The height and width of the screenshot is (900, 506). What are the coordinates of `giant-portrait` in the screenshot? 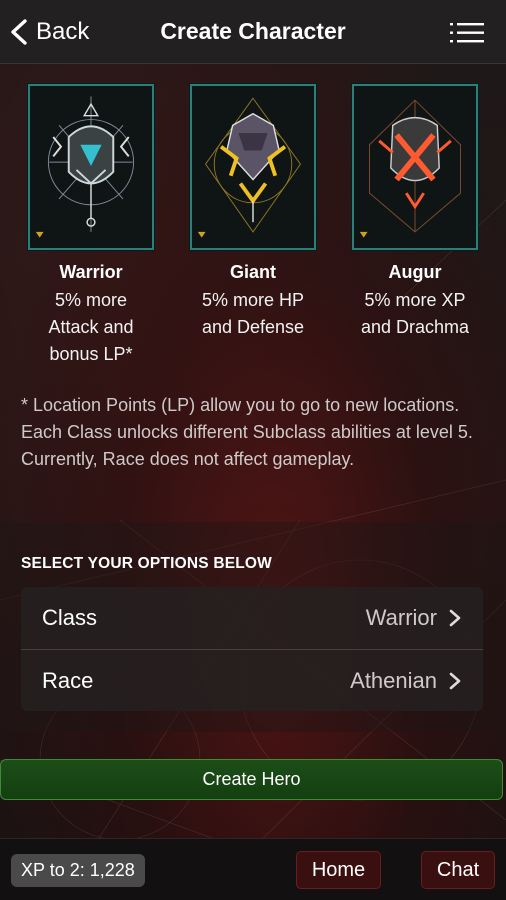 It's located at (253, 167).